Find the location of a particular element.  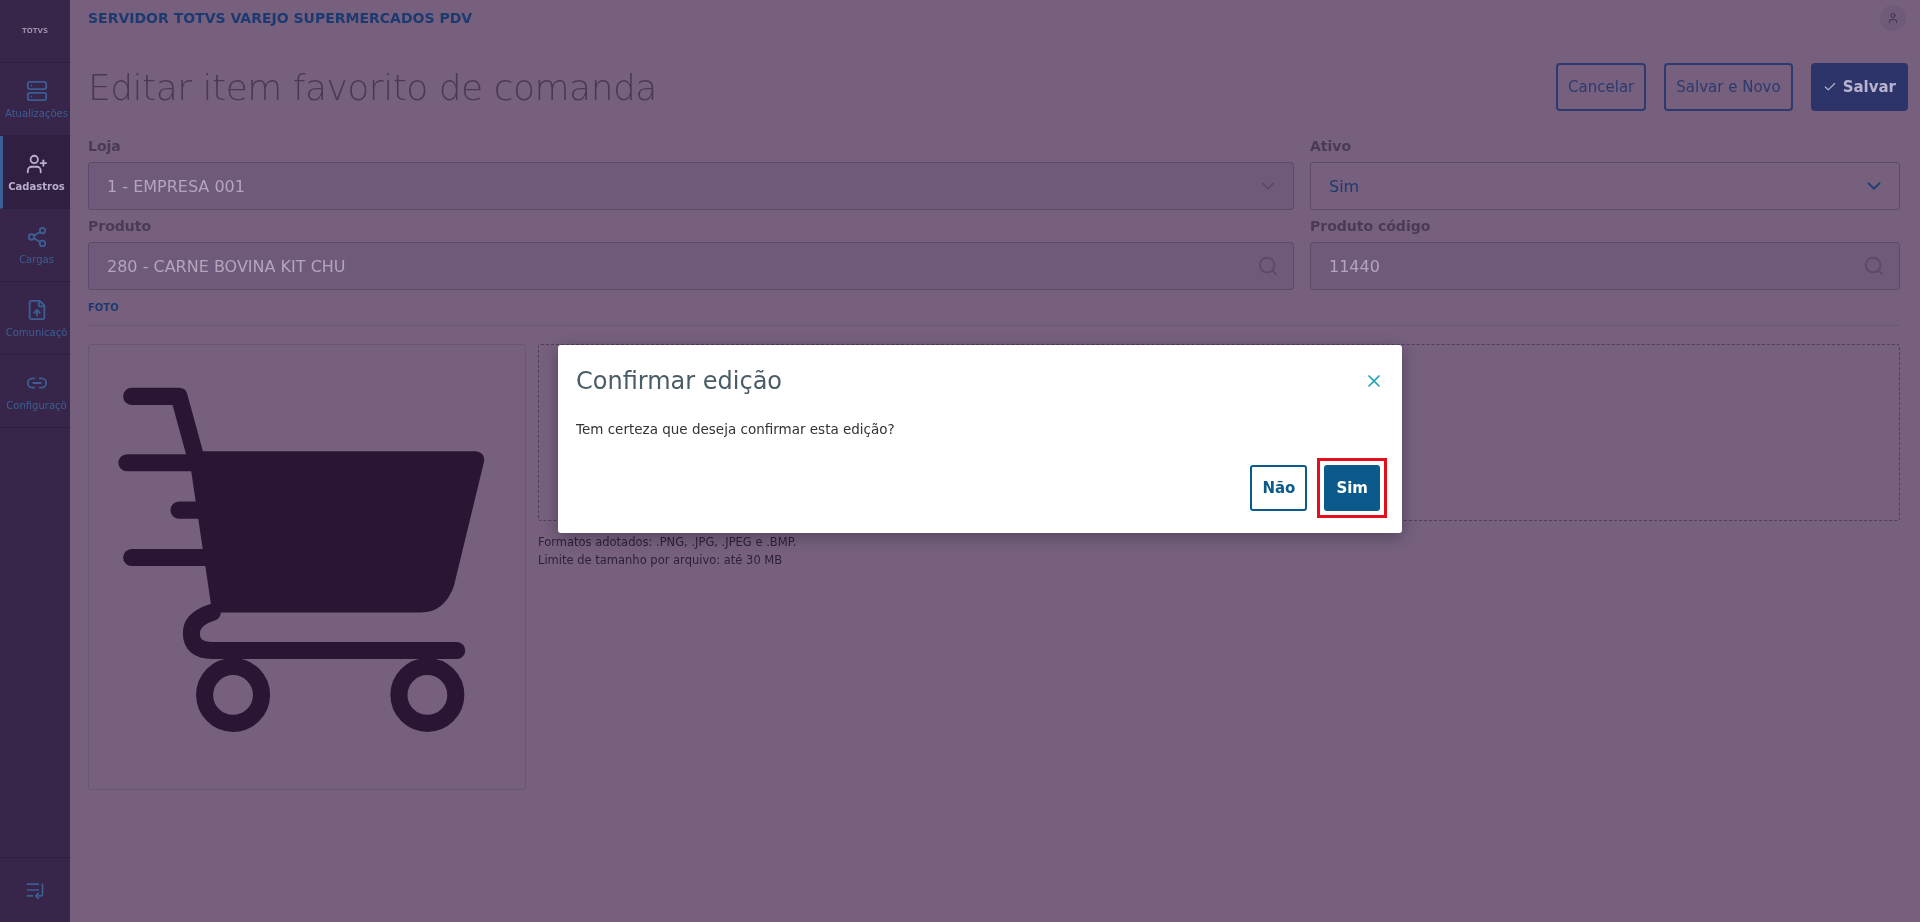

sidebar-item: Cargas is located at coordinates (35, 245).